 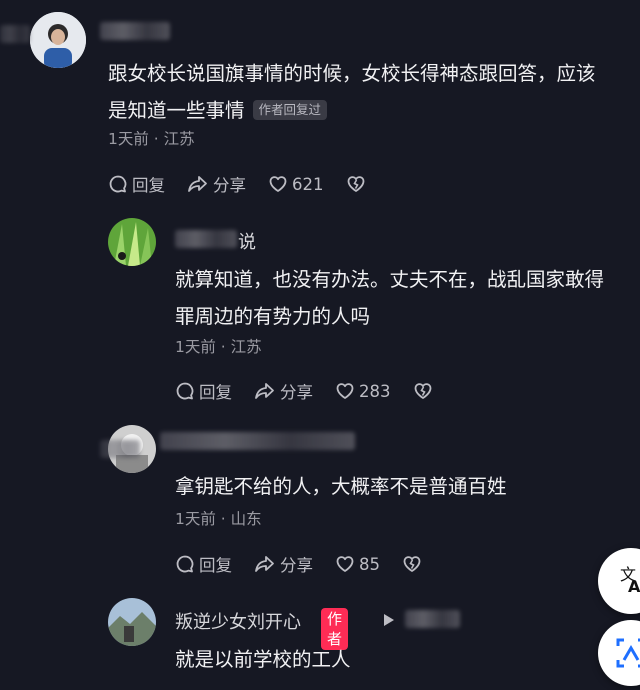 I want to click on comment-actions: 回复 分享 621, so click(x=250, y=184).